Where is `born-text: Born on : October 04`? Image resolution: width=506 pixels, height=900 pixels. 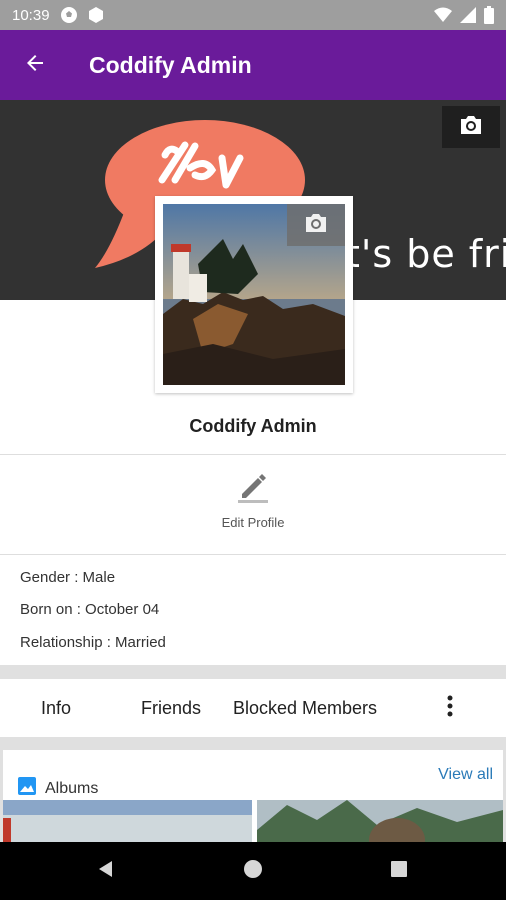 born-text: Born on : October 04 is located at coordinates (90, 609).